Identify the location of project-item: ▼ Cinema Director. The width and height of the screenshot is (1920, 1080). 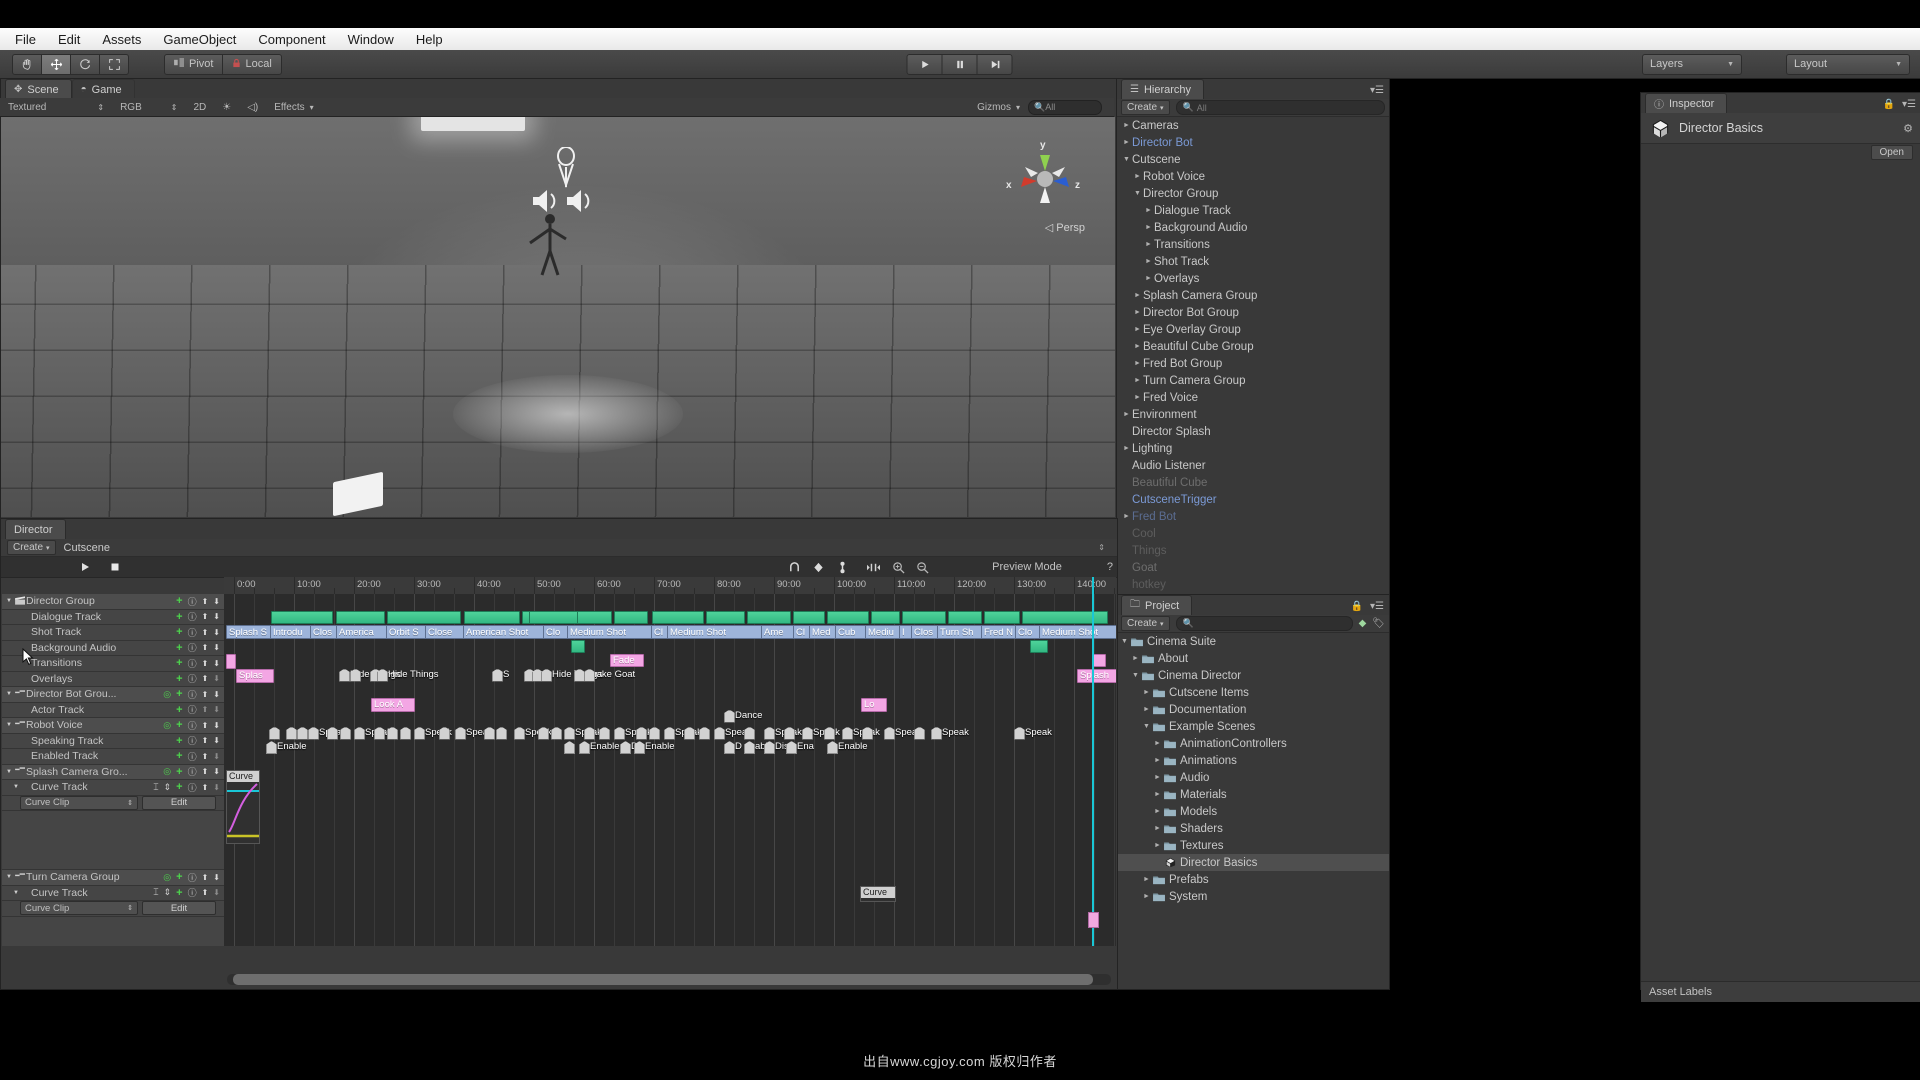
(1253, 675).